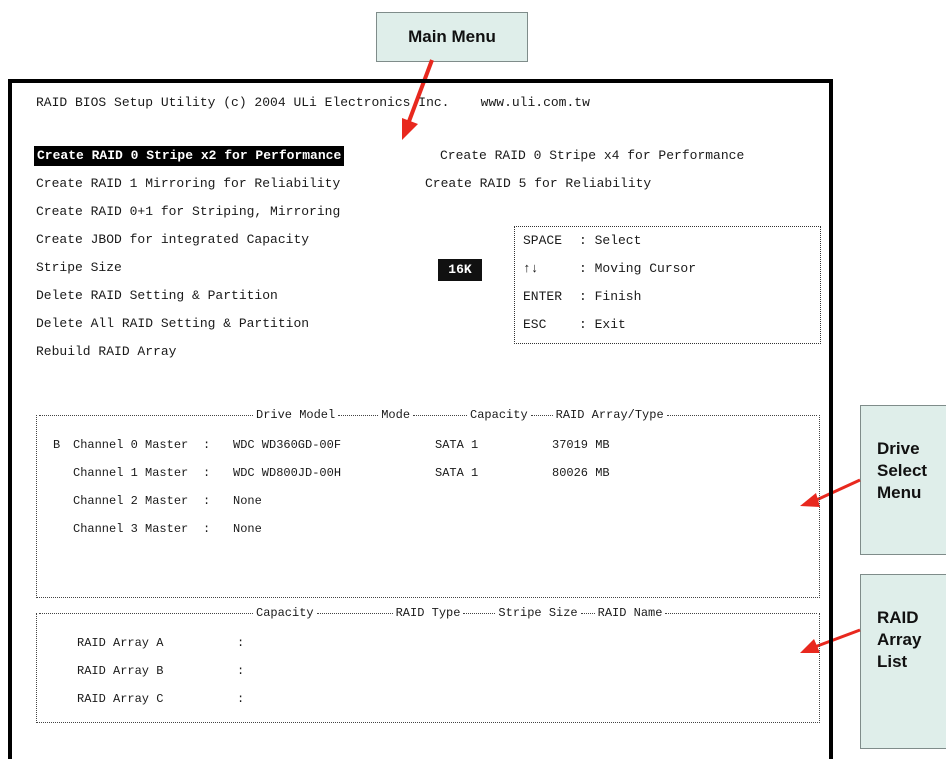 The image size is (946, 759). I want to click on help-key: ↑↓, so click(531, 268).